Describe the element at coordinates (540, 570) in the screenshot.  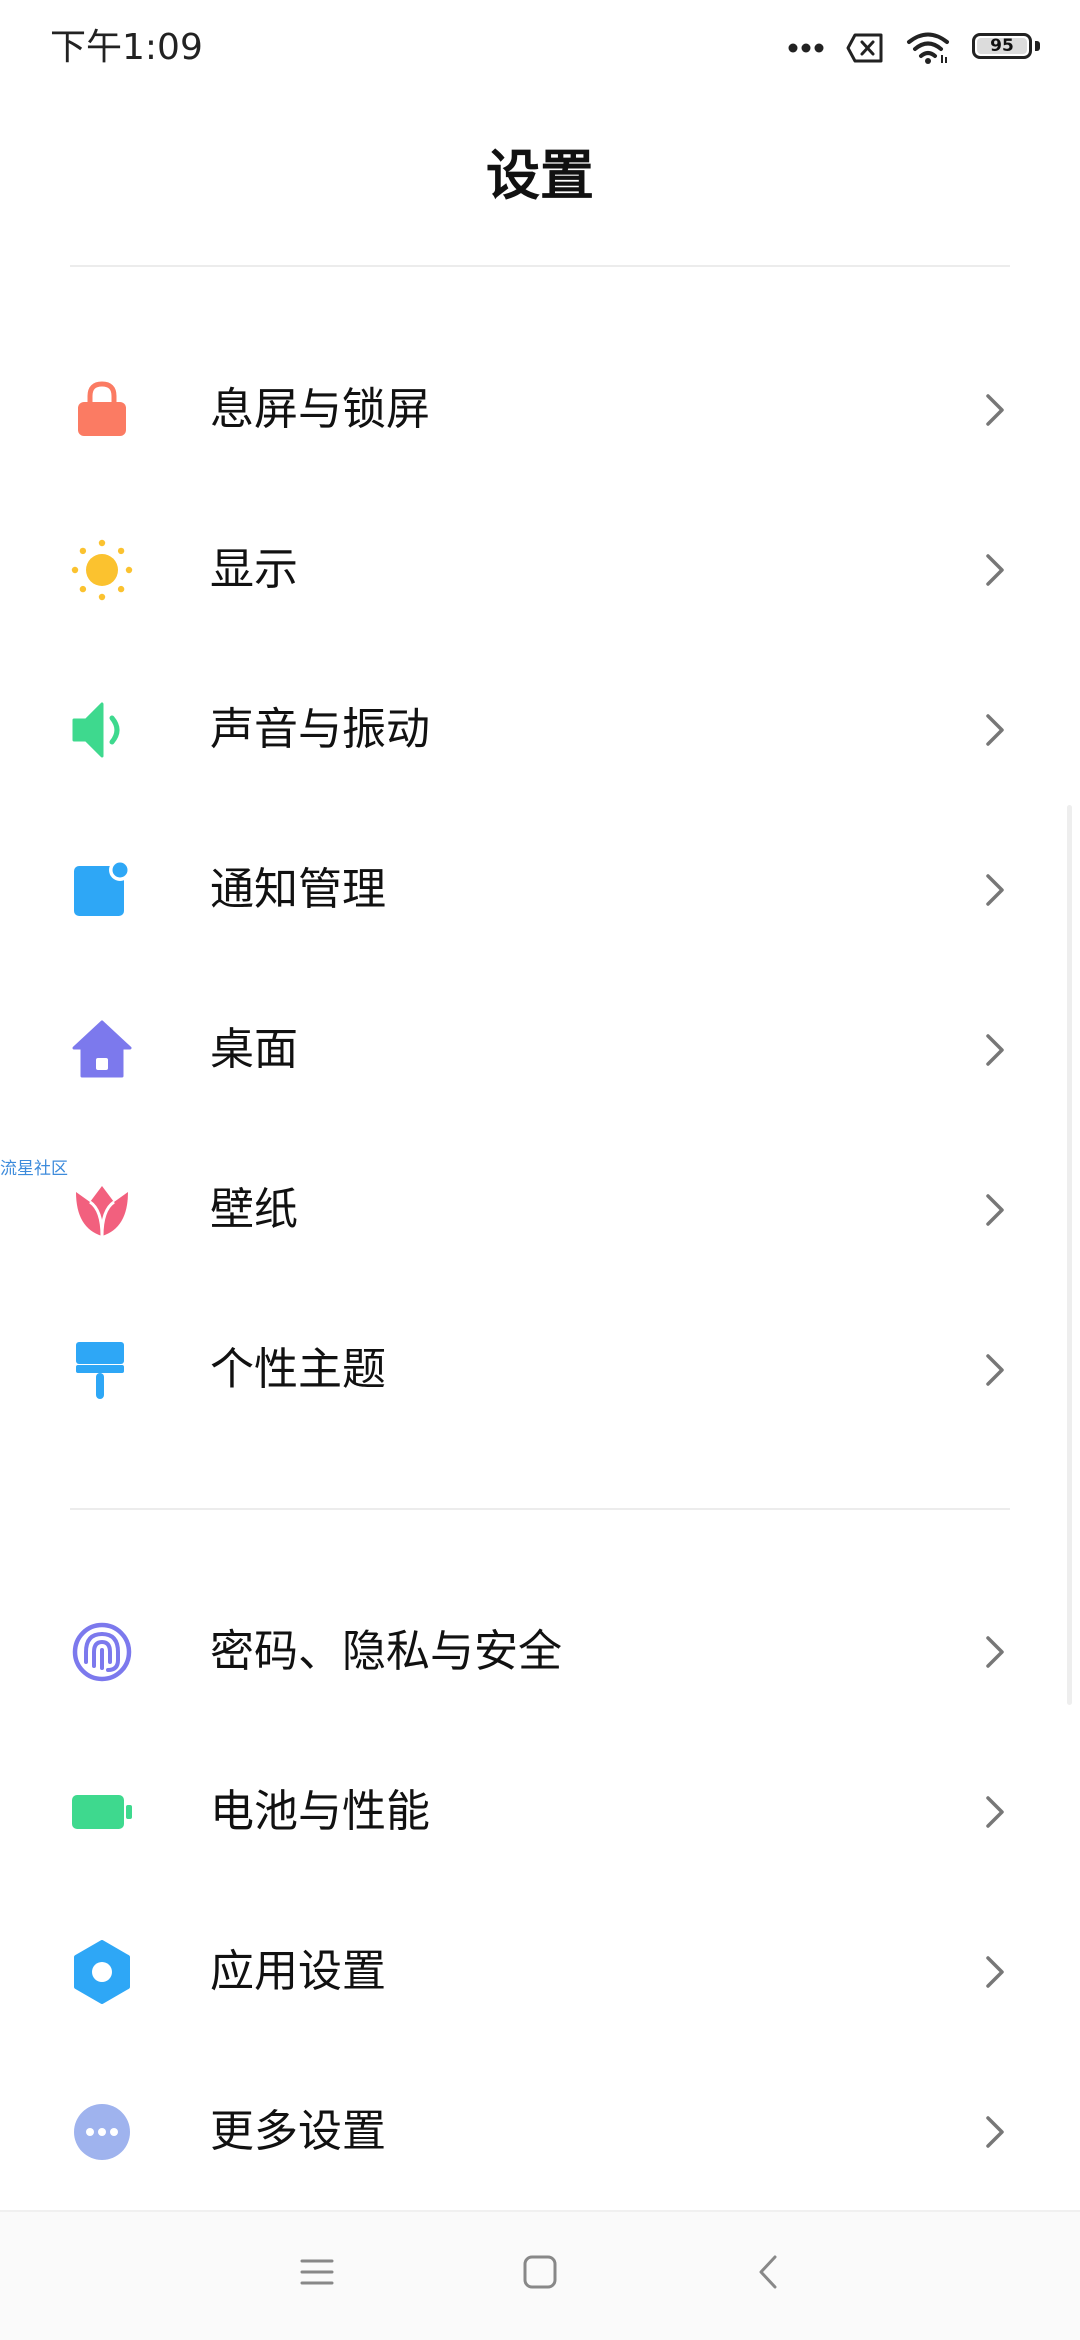
I see `settings-item-display: 显示` at that location.